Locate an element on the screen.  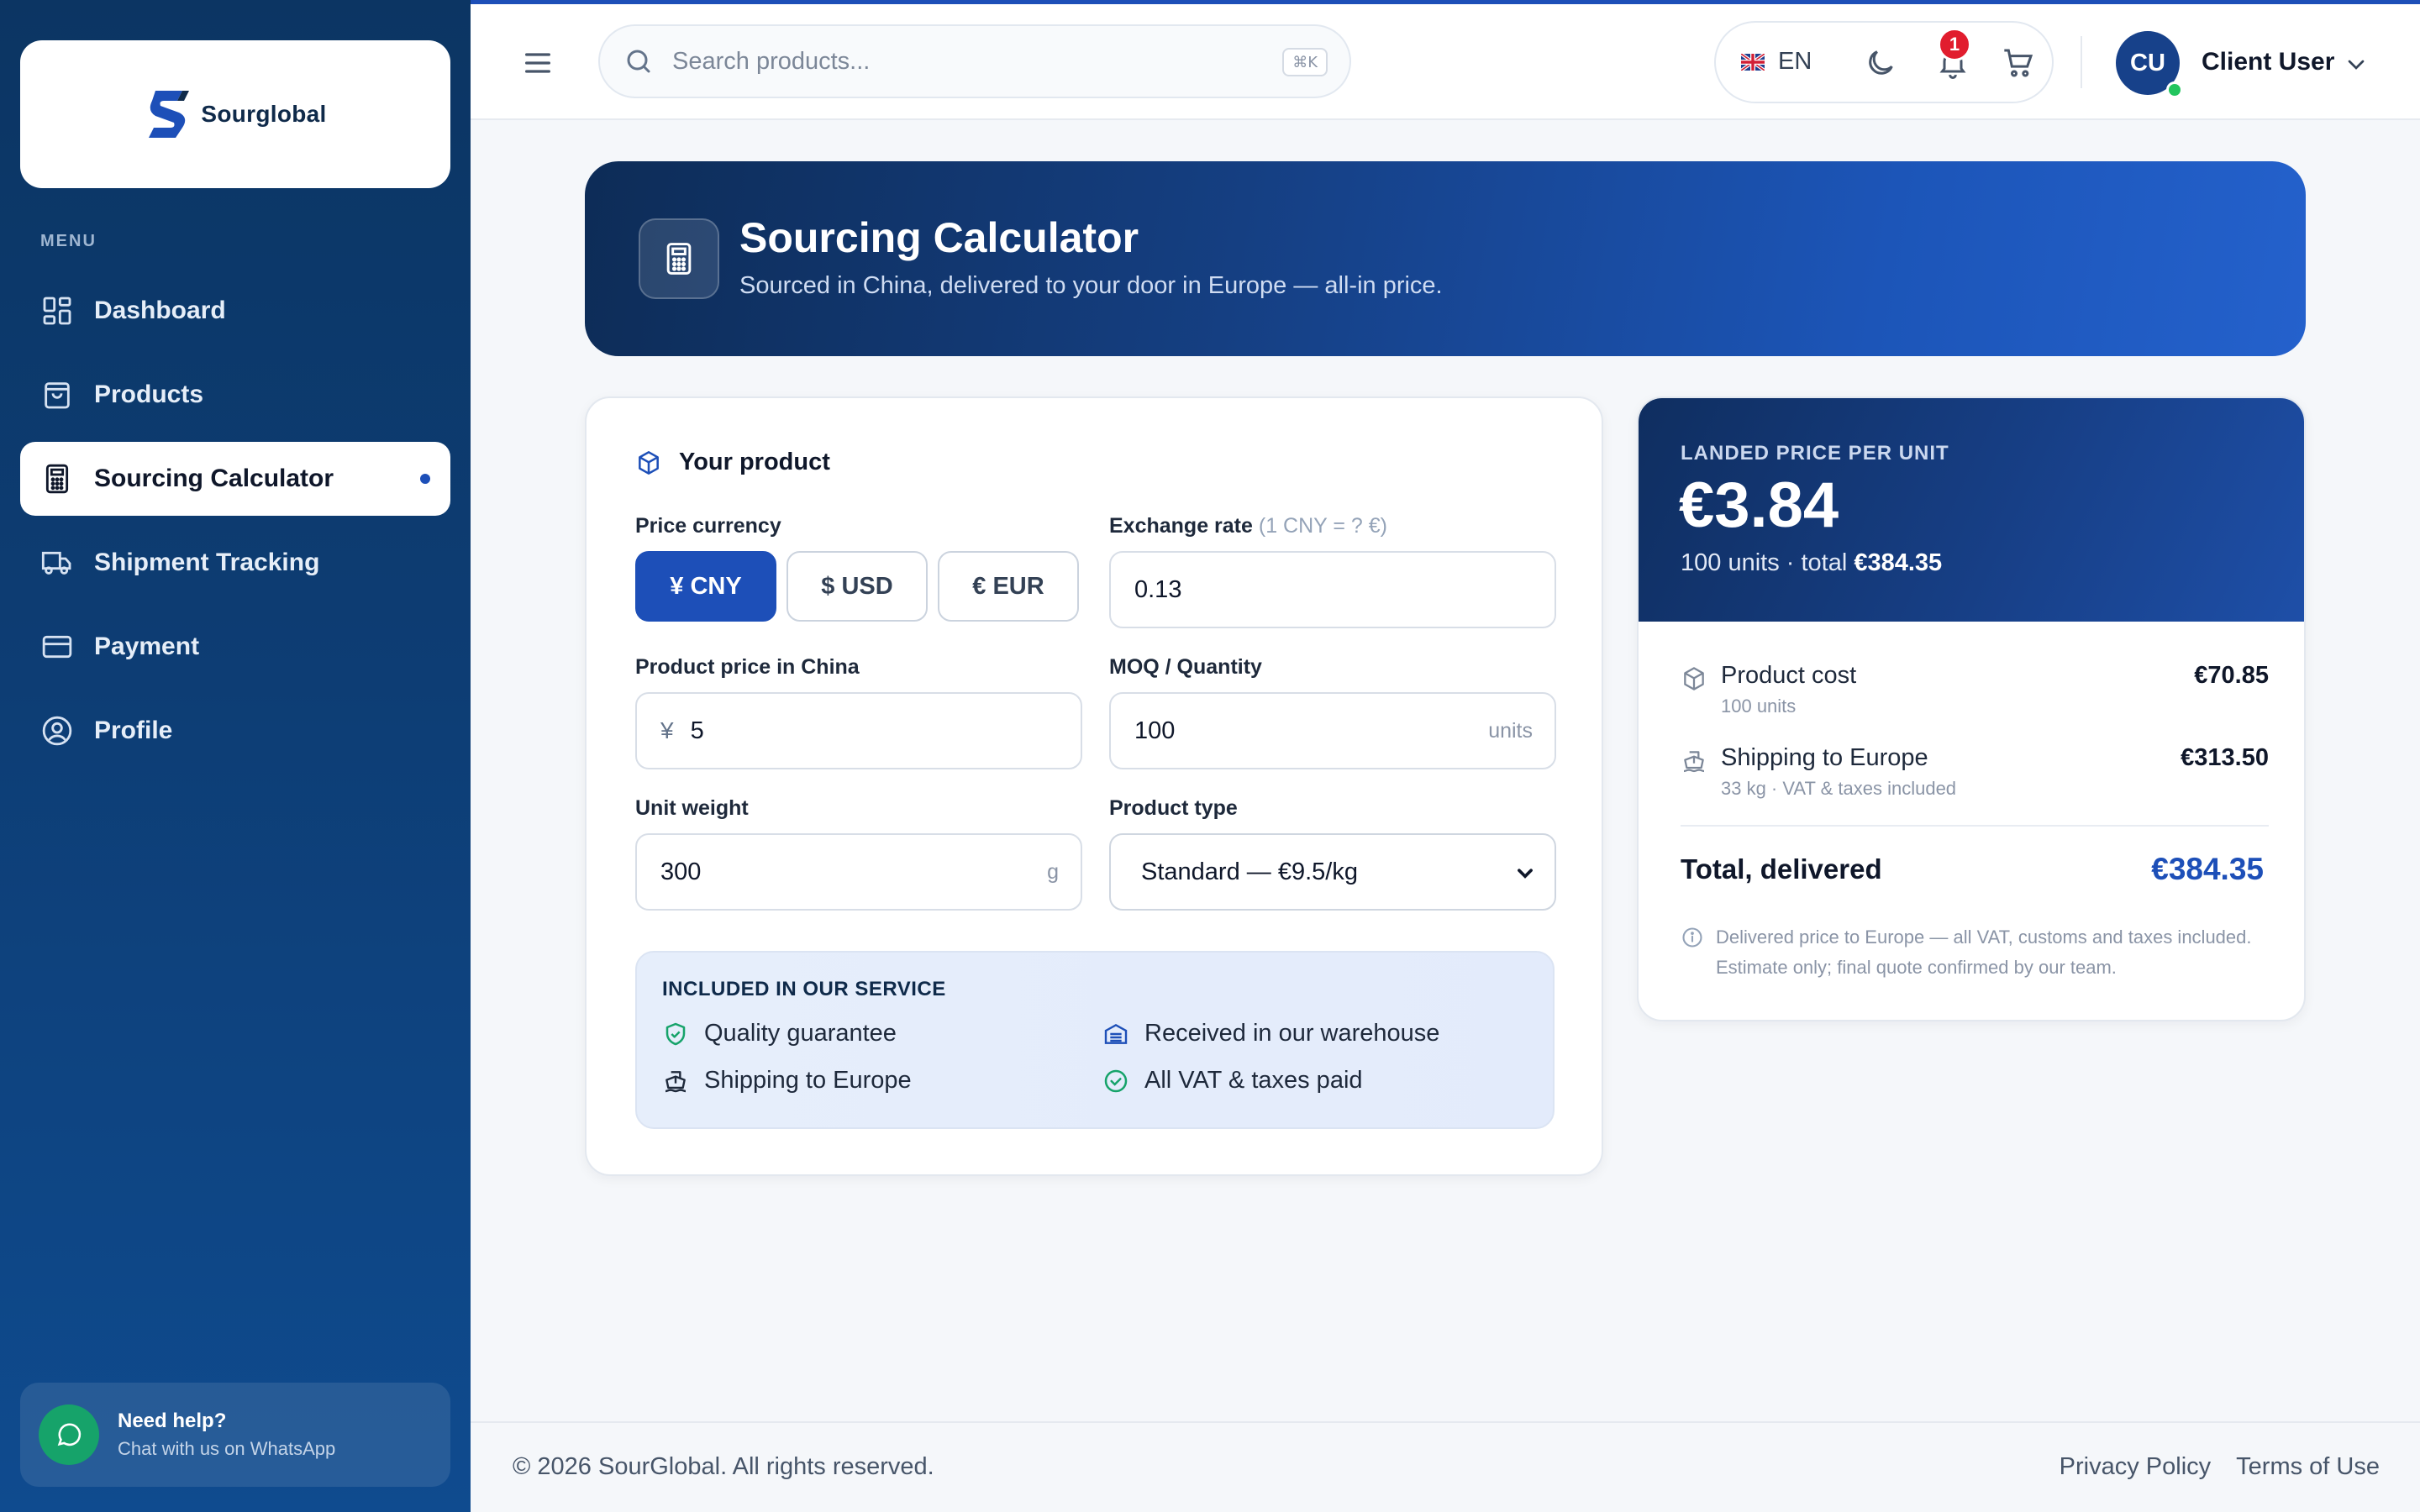
search-bar: ⌘K is located at coordinates (974, 61).